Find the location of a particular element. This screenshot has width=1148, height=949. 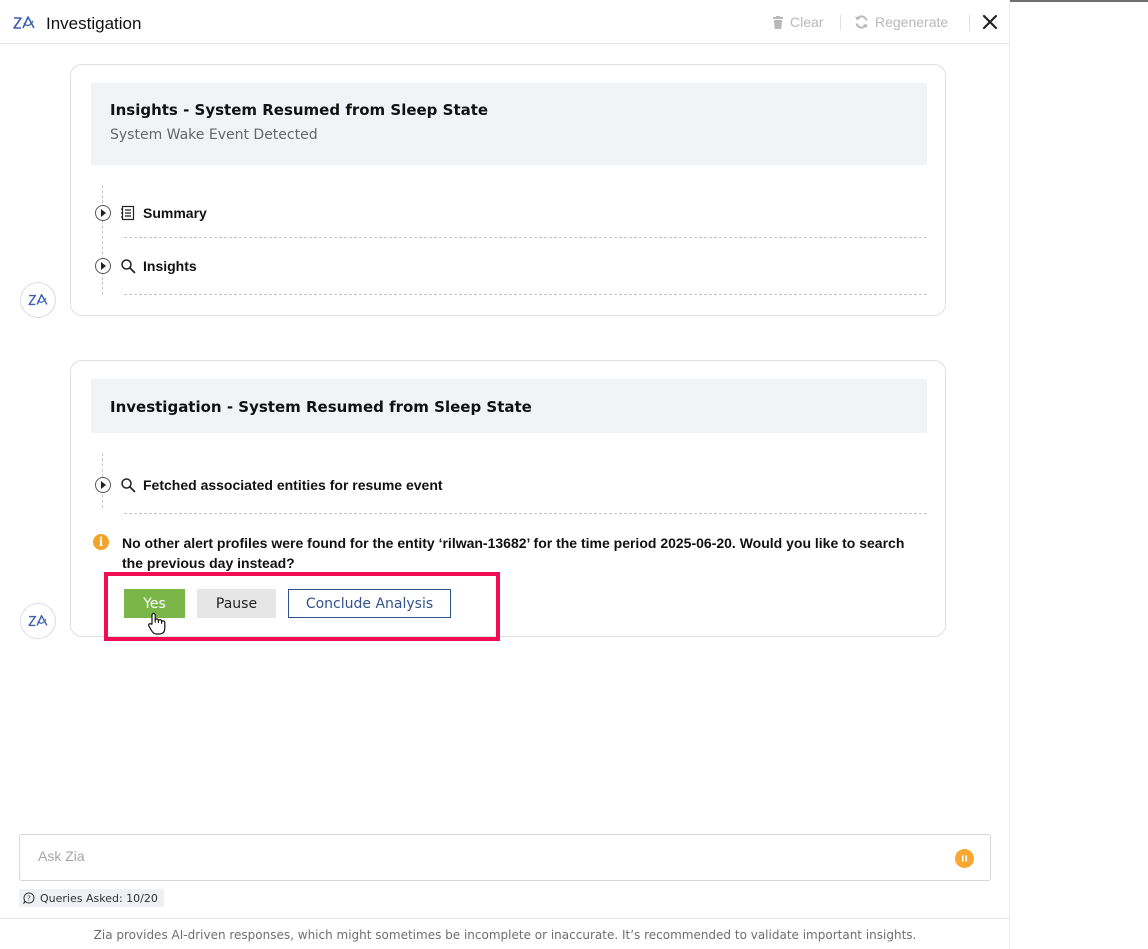

hand-pointer-icon is located at coordinates (157, 623).